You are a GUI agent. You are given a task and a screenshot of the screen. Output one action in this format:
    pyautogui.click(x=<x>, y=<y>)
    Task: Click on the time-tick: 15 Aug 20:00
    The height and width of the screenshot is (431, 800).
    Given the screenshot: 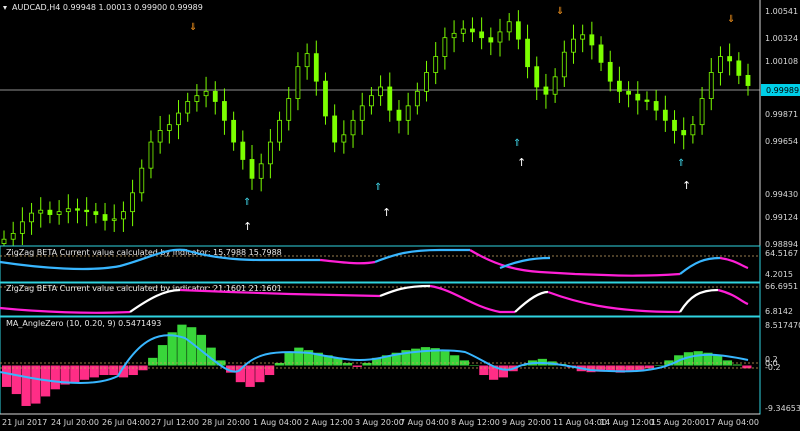 What is the action you would take?
    pyautogui.click(x=678, y=422)
    